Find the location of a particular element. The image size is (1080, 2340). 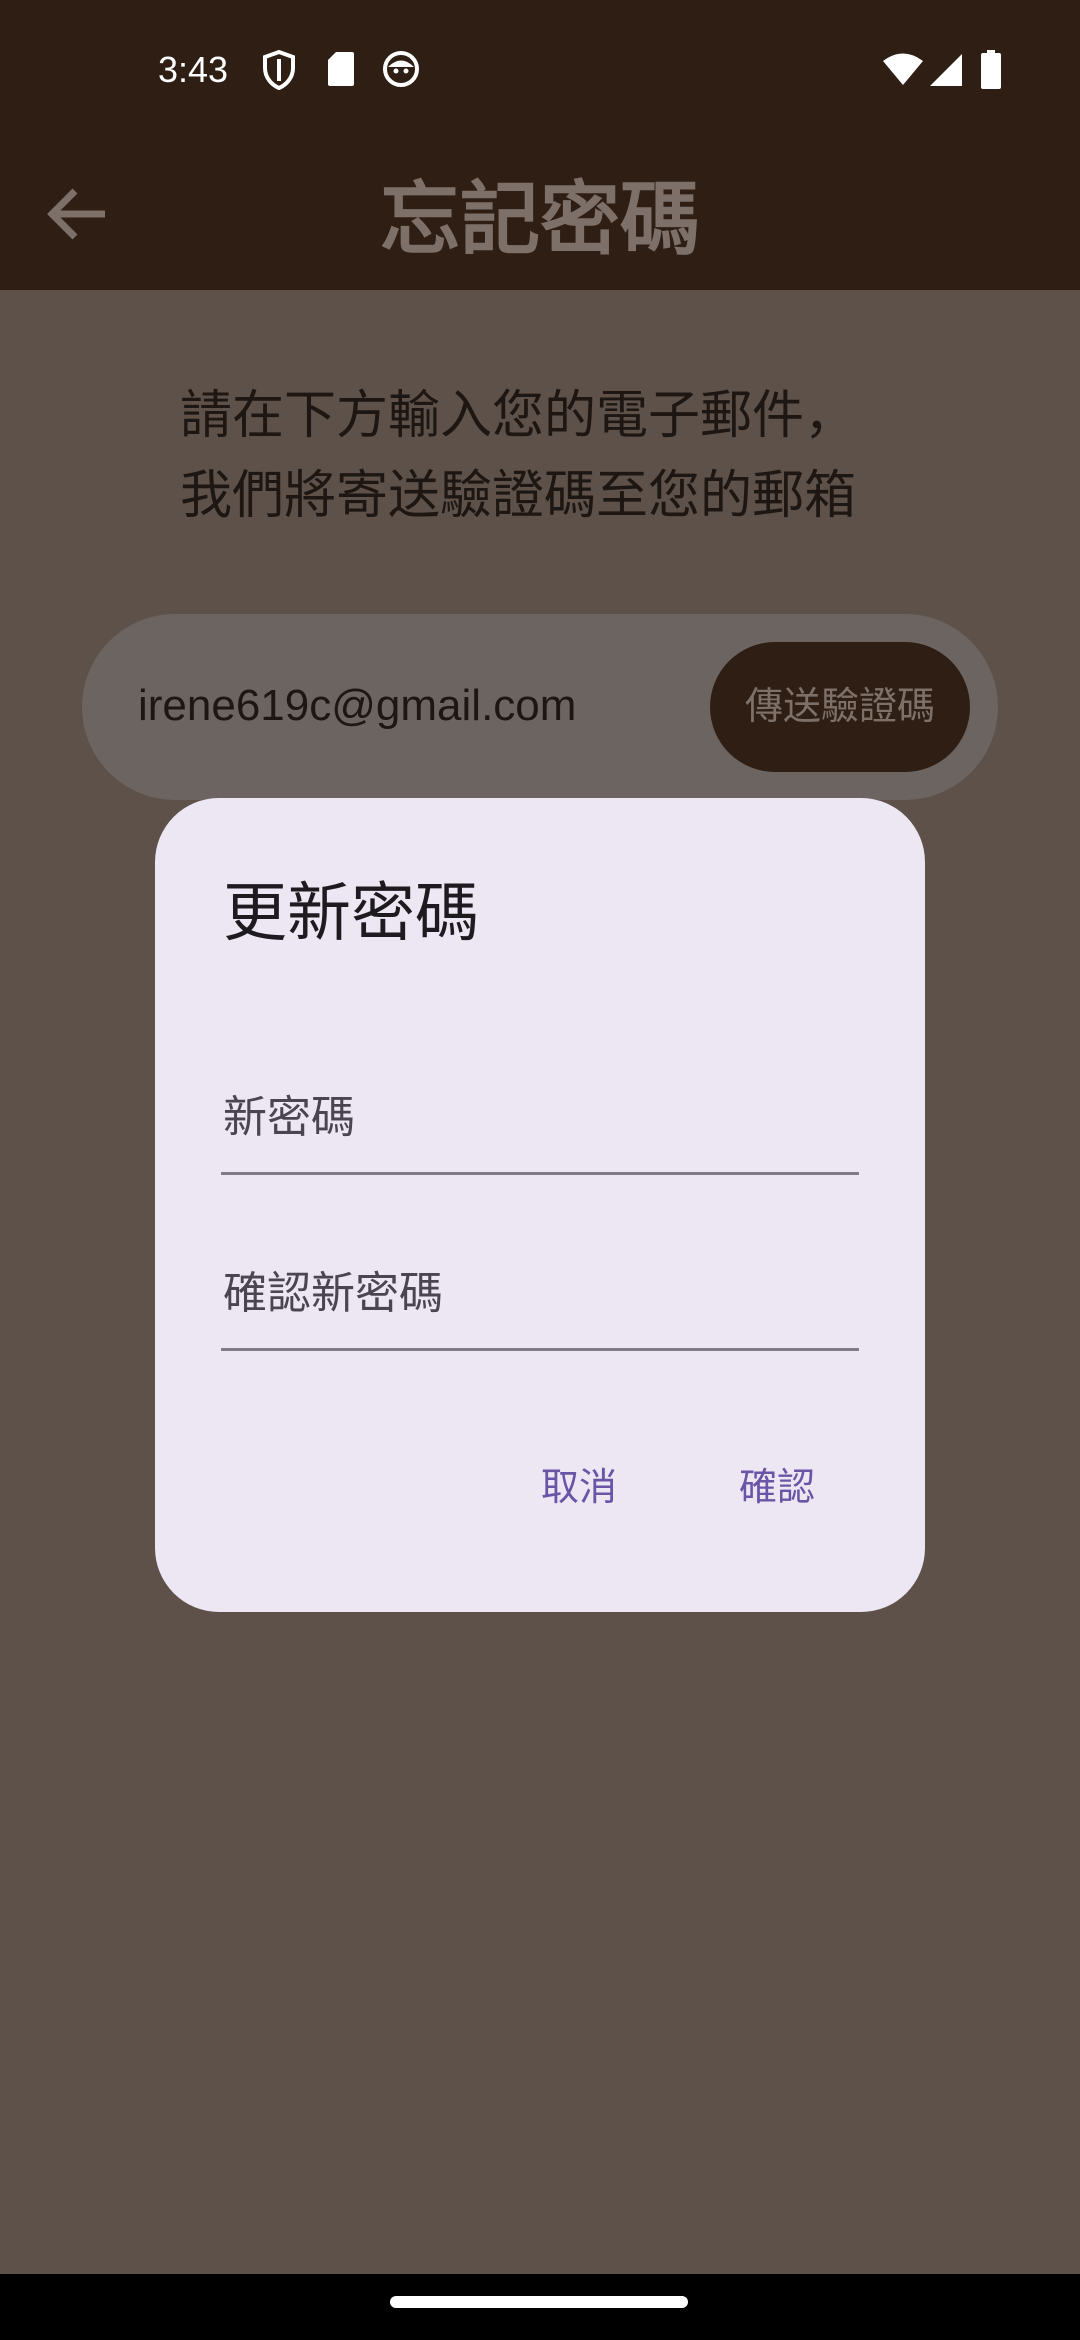

send-code-button: 傳送驗證碼 is located at coordinates (840, 707).